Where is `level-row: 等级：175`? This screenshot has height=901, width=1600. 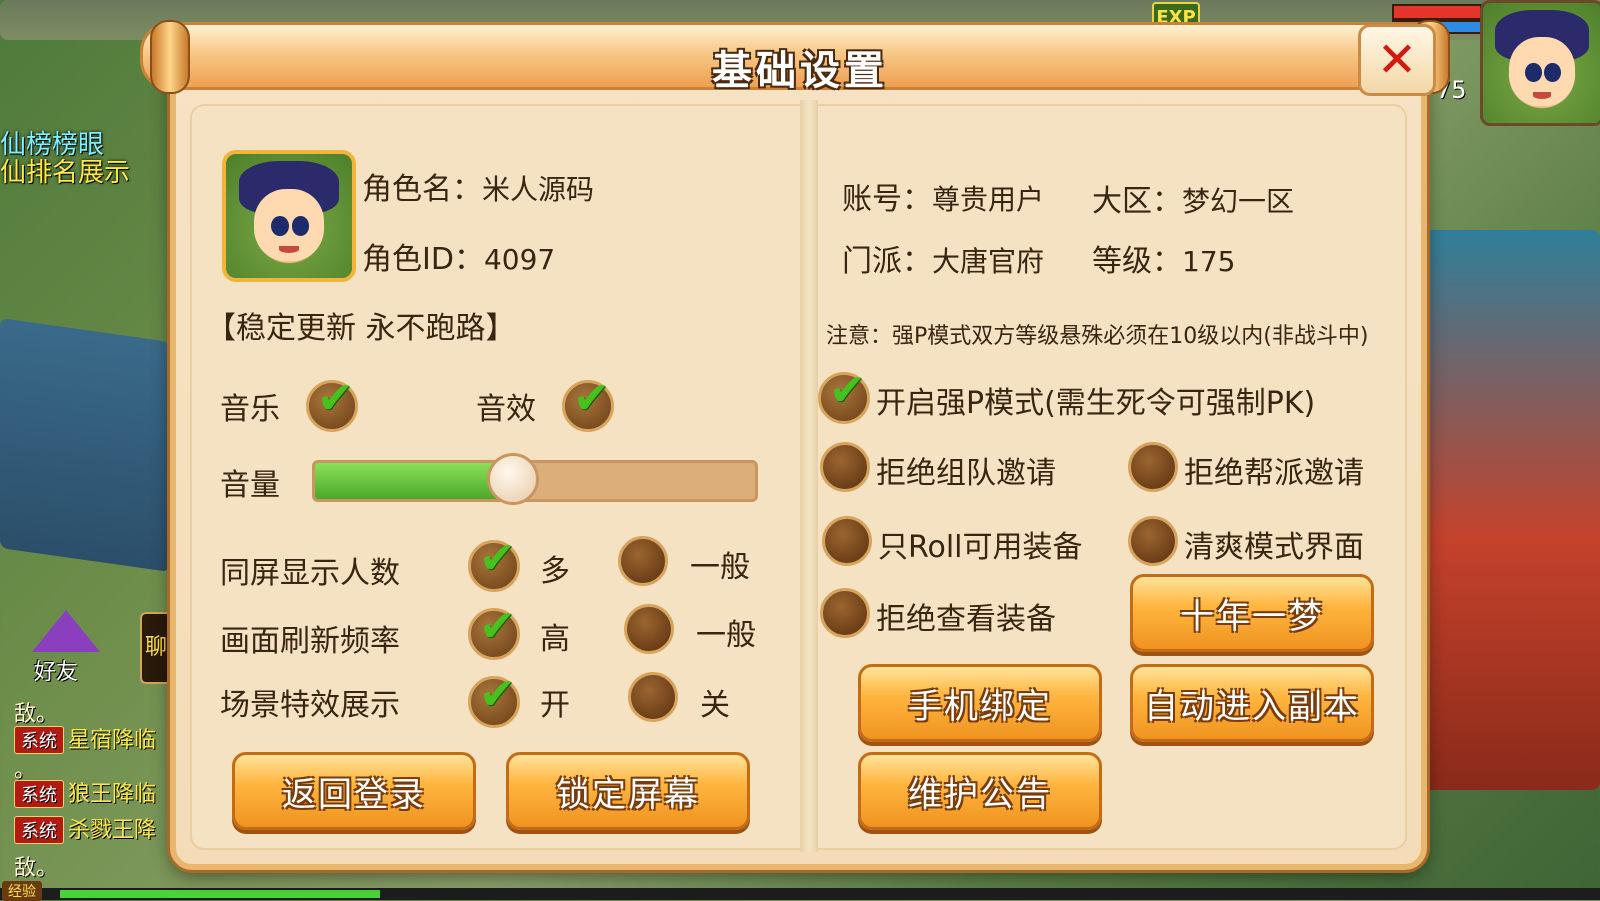 level-row: 等级：175 is located at coordinates (1163, 258).